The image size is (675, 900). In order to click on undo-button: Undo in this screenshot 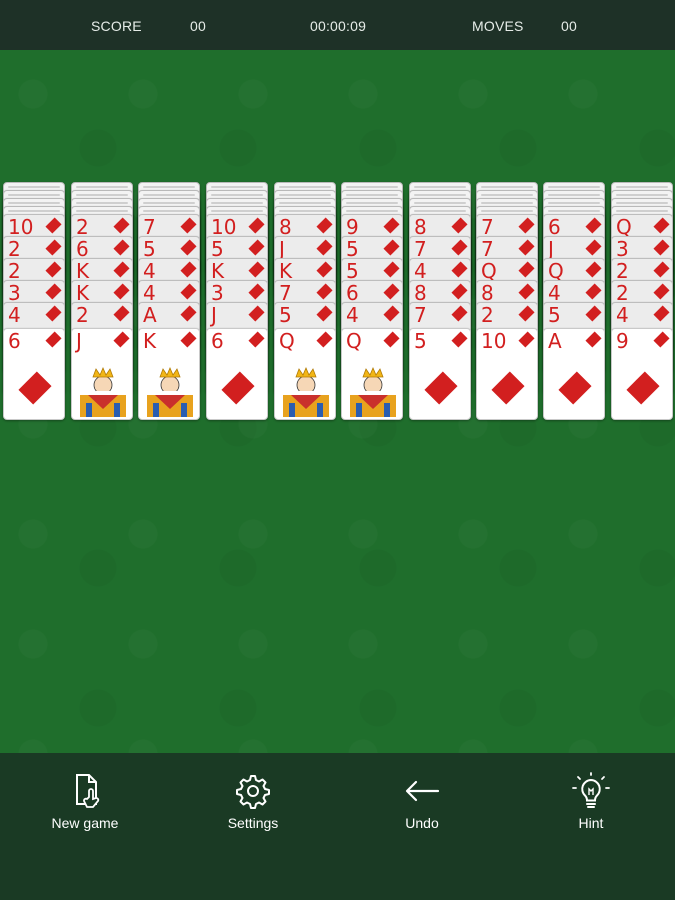, I will do `click(422, 806)`.